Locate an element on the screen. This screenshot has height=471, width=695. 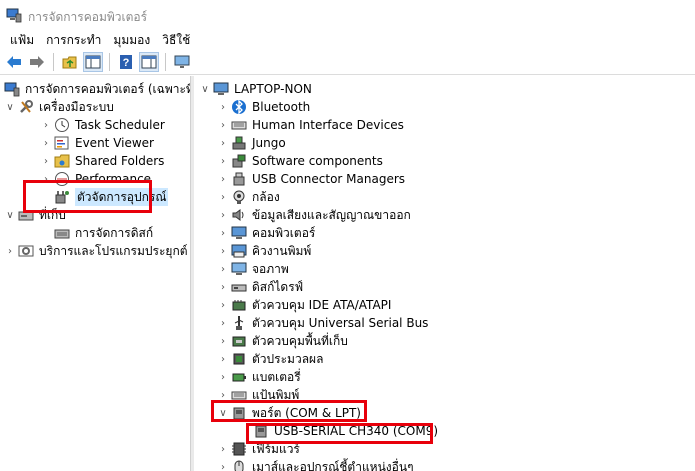
device-category-item: › จอภาพ is located at coordinates (253, 269).